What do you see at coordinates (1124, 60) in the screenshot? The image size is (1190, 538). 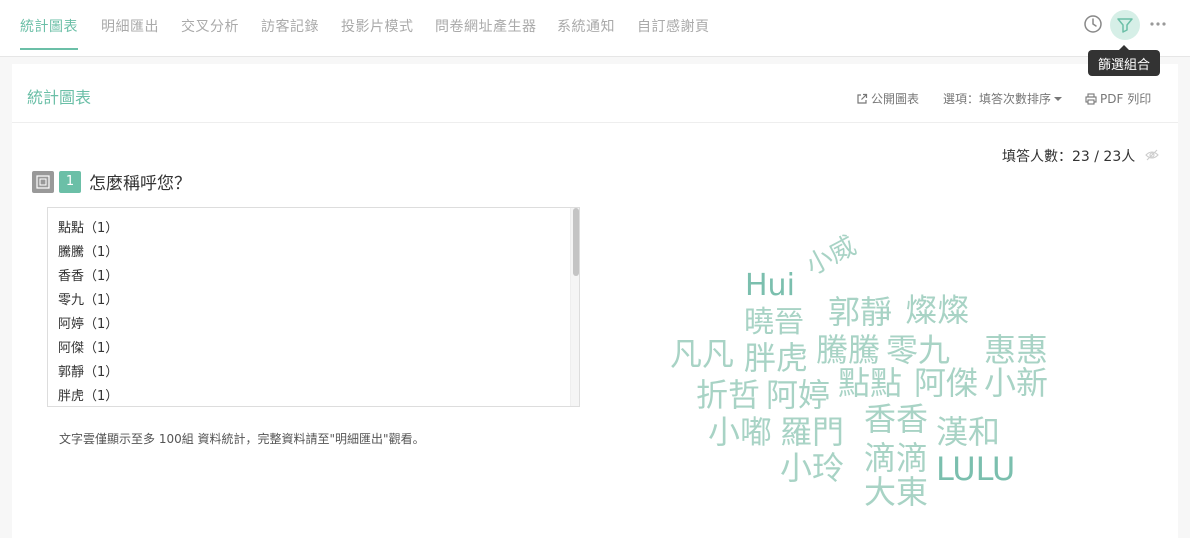 I see `filter-tooltip: 篩選組合` at bounding box center [1124, 60].